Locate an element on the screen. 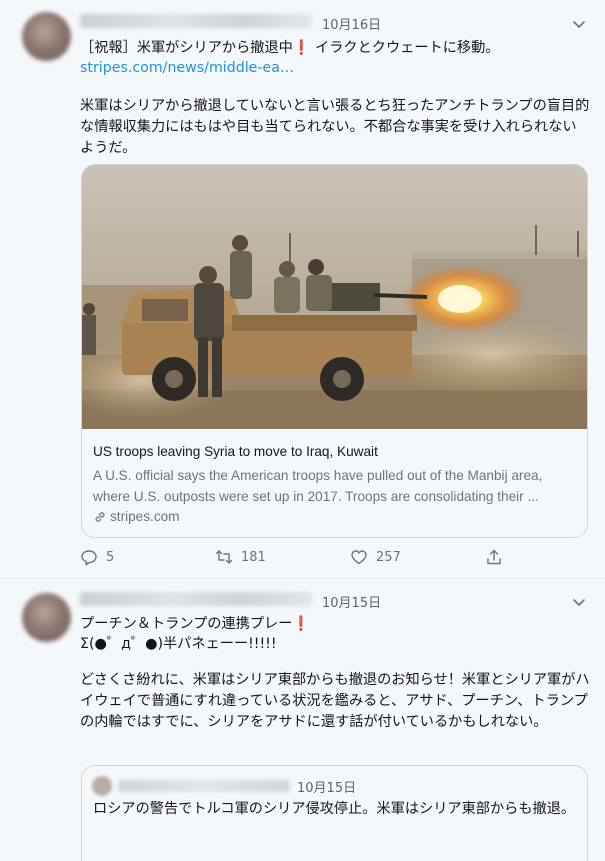 This screenshot has width=605, height=861. tweet-headline: ［祝報］米軍がシリアから撤退中❗ イラクとクウェートに移動。 is located at coordinates (335, 48).